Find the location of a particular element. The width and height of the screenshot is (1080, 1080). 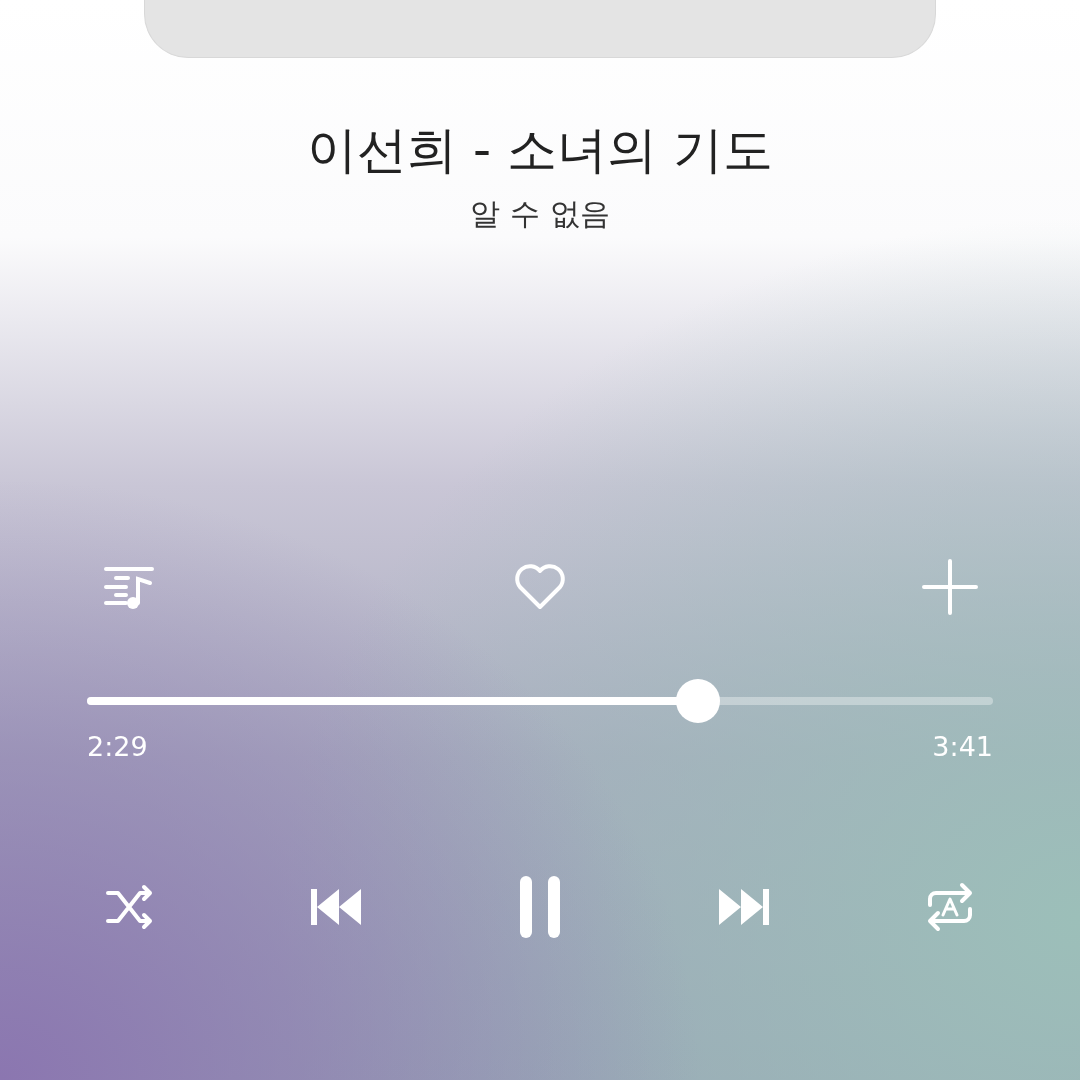

add-icon is located at coordinates (950, 587).